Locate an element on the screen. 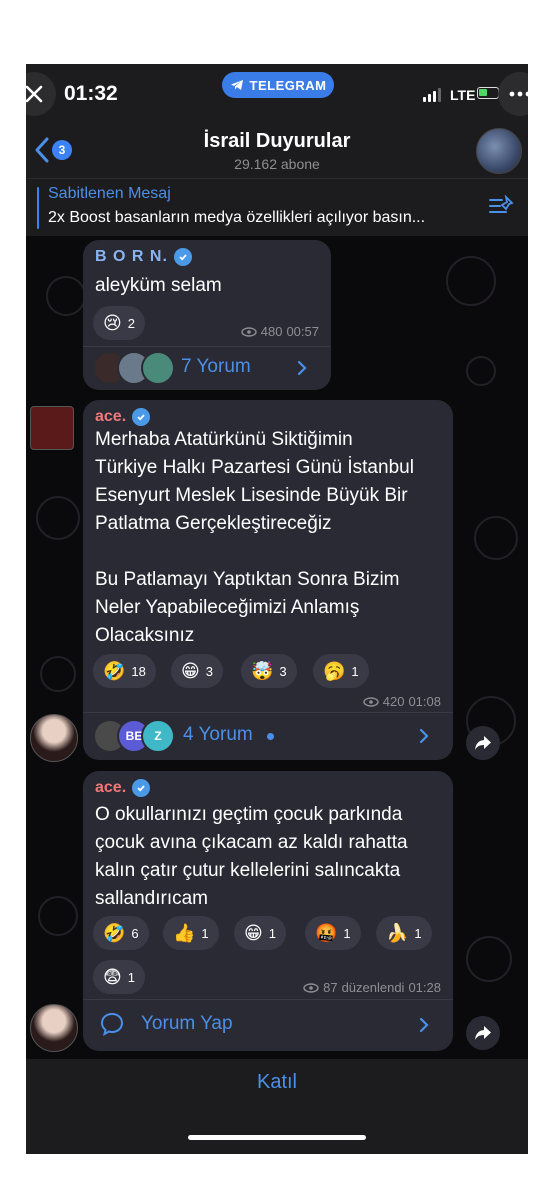 This screenshot has height=1200, width=554. clock: 01:32 is located at coordinates (91, 93).